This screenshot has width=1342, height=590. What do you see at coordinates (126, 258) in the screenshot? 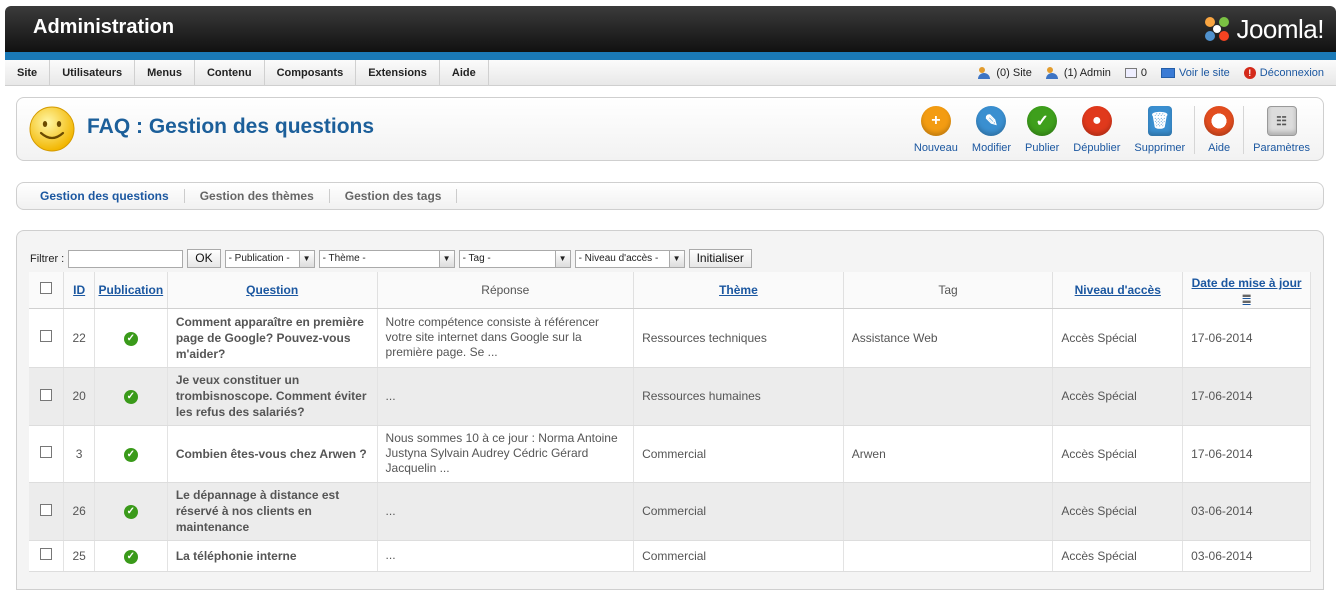
I see `filter-input` at bounding box center [126, 258].